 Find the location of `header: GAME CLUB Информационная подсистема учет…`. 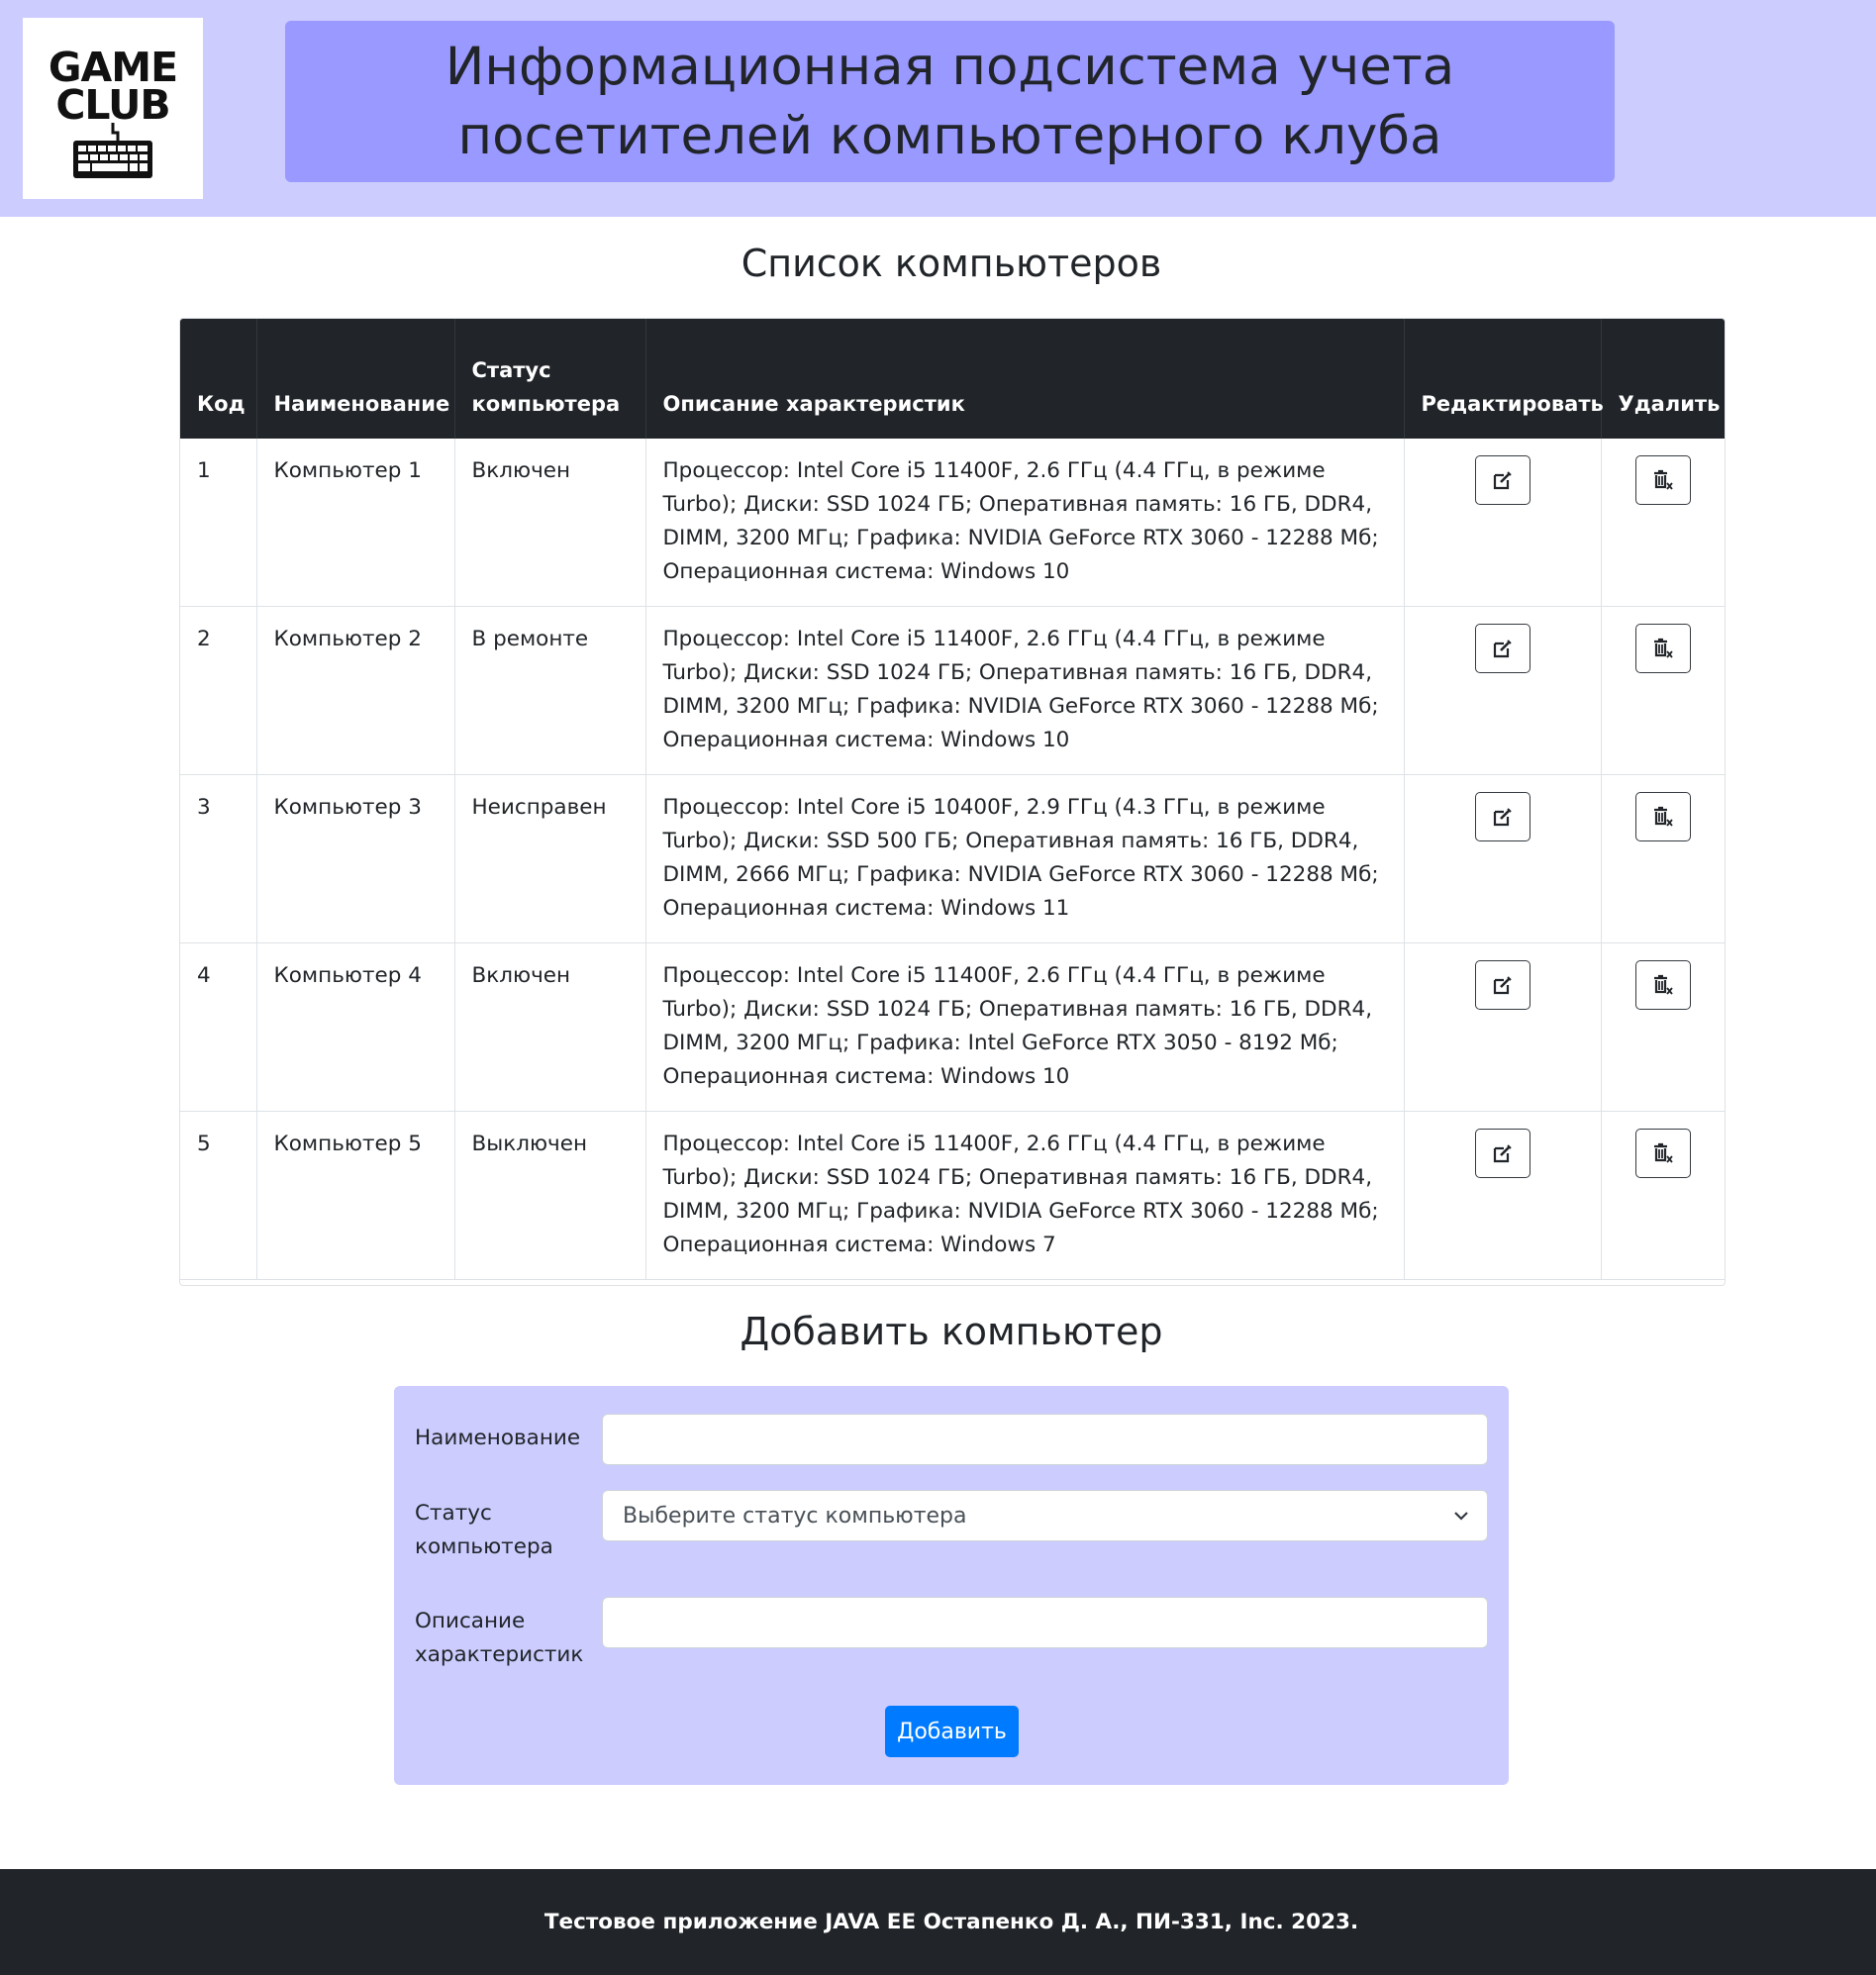

header: GAME CLUB Информационная подсистема учет… is located at coordinates (938, 108).